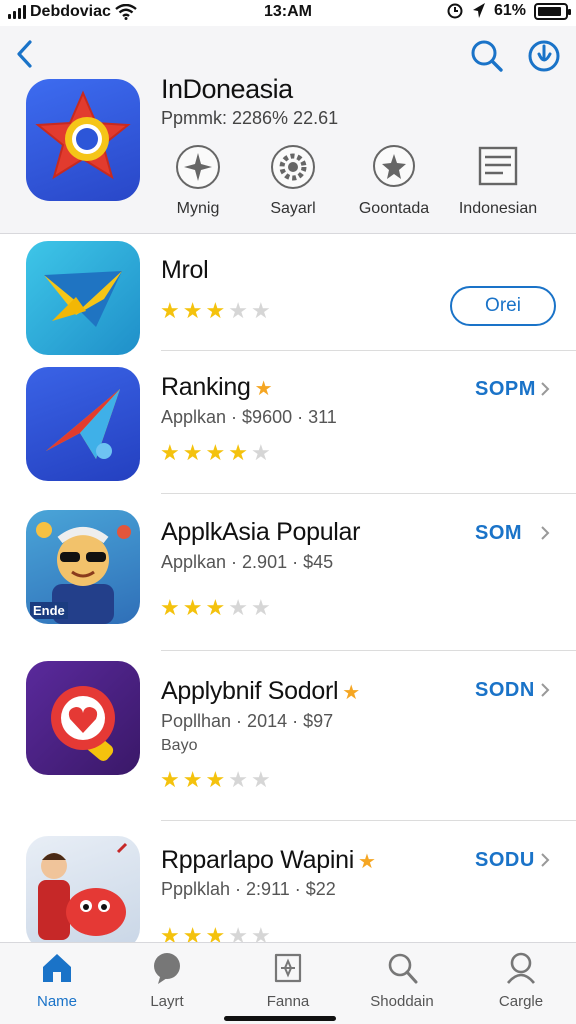  Describe the element at coordinates (167, 1001) in the screenshot. I see `tab-label: Layrt` at that location.